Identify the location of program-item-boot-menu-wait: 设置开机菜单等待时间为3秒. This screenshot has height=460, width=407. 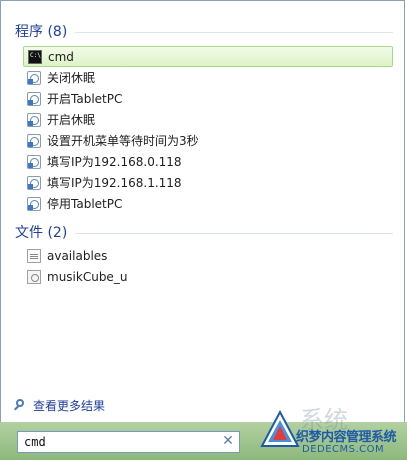
(208, 140).